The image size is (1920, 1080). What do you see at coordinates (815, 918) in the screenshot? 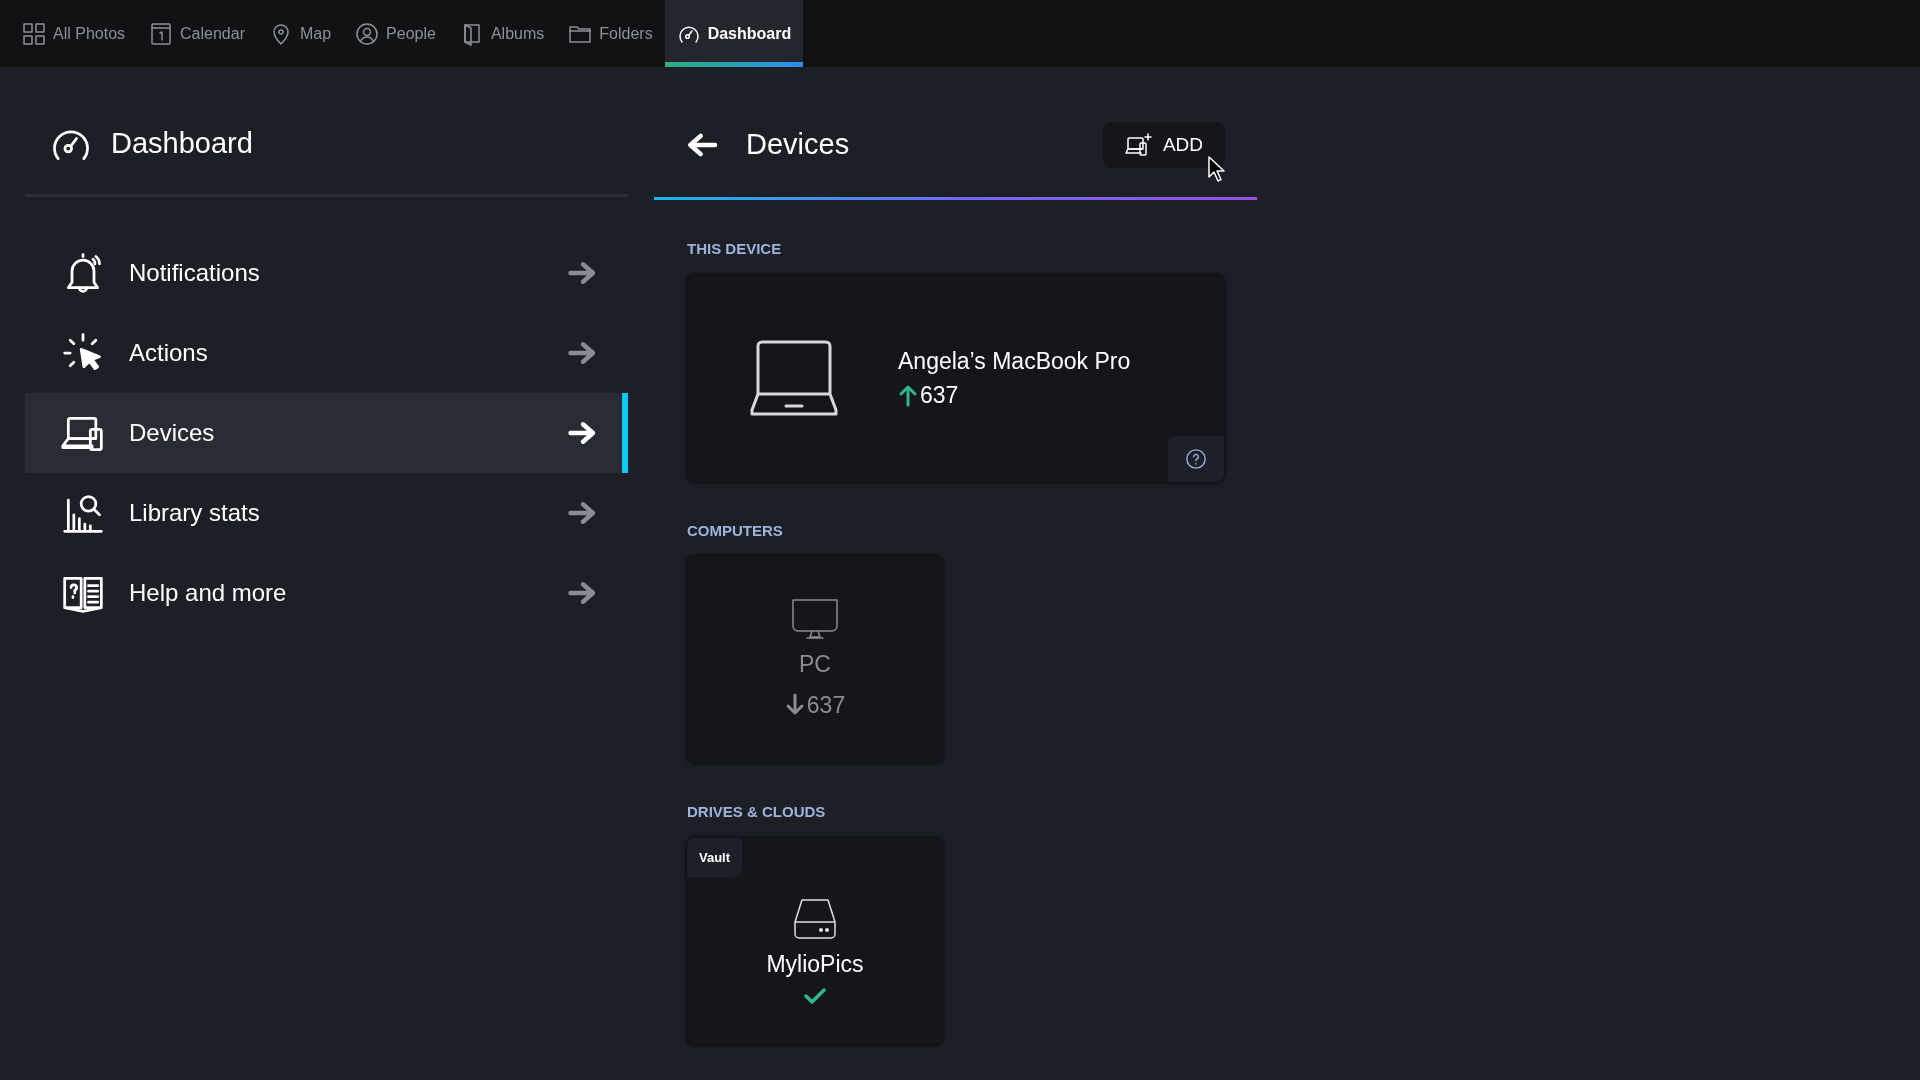
I see `drive-icon` at bounding box center [815, 918].